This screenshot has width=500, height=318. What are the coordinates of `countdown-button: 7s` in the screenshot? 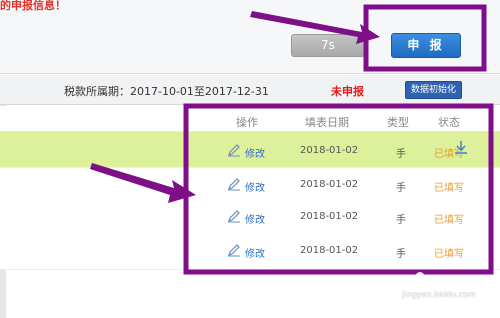 It's located at (328, 45).